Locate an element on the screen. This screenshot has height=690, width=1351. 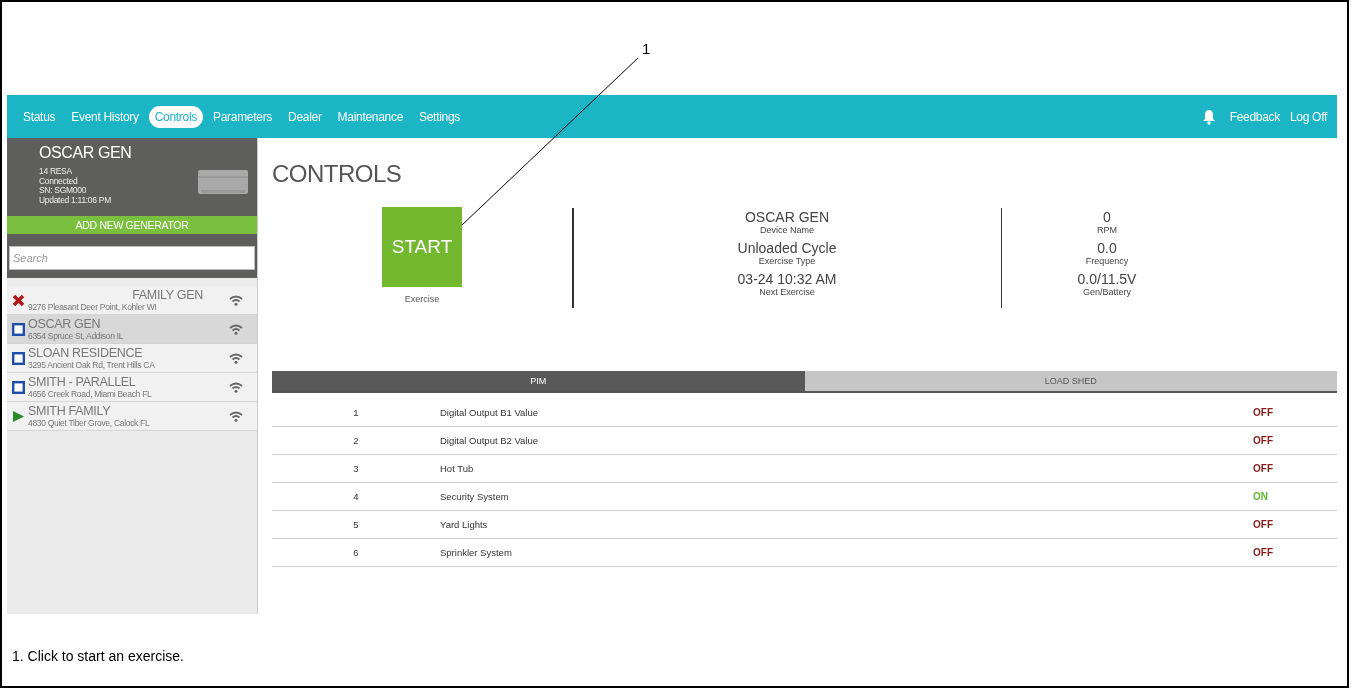
nav-link: Log Off is located at coordinates (1308, 116).